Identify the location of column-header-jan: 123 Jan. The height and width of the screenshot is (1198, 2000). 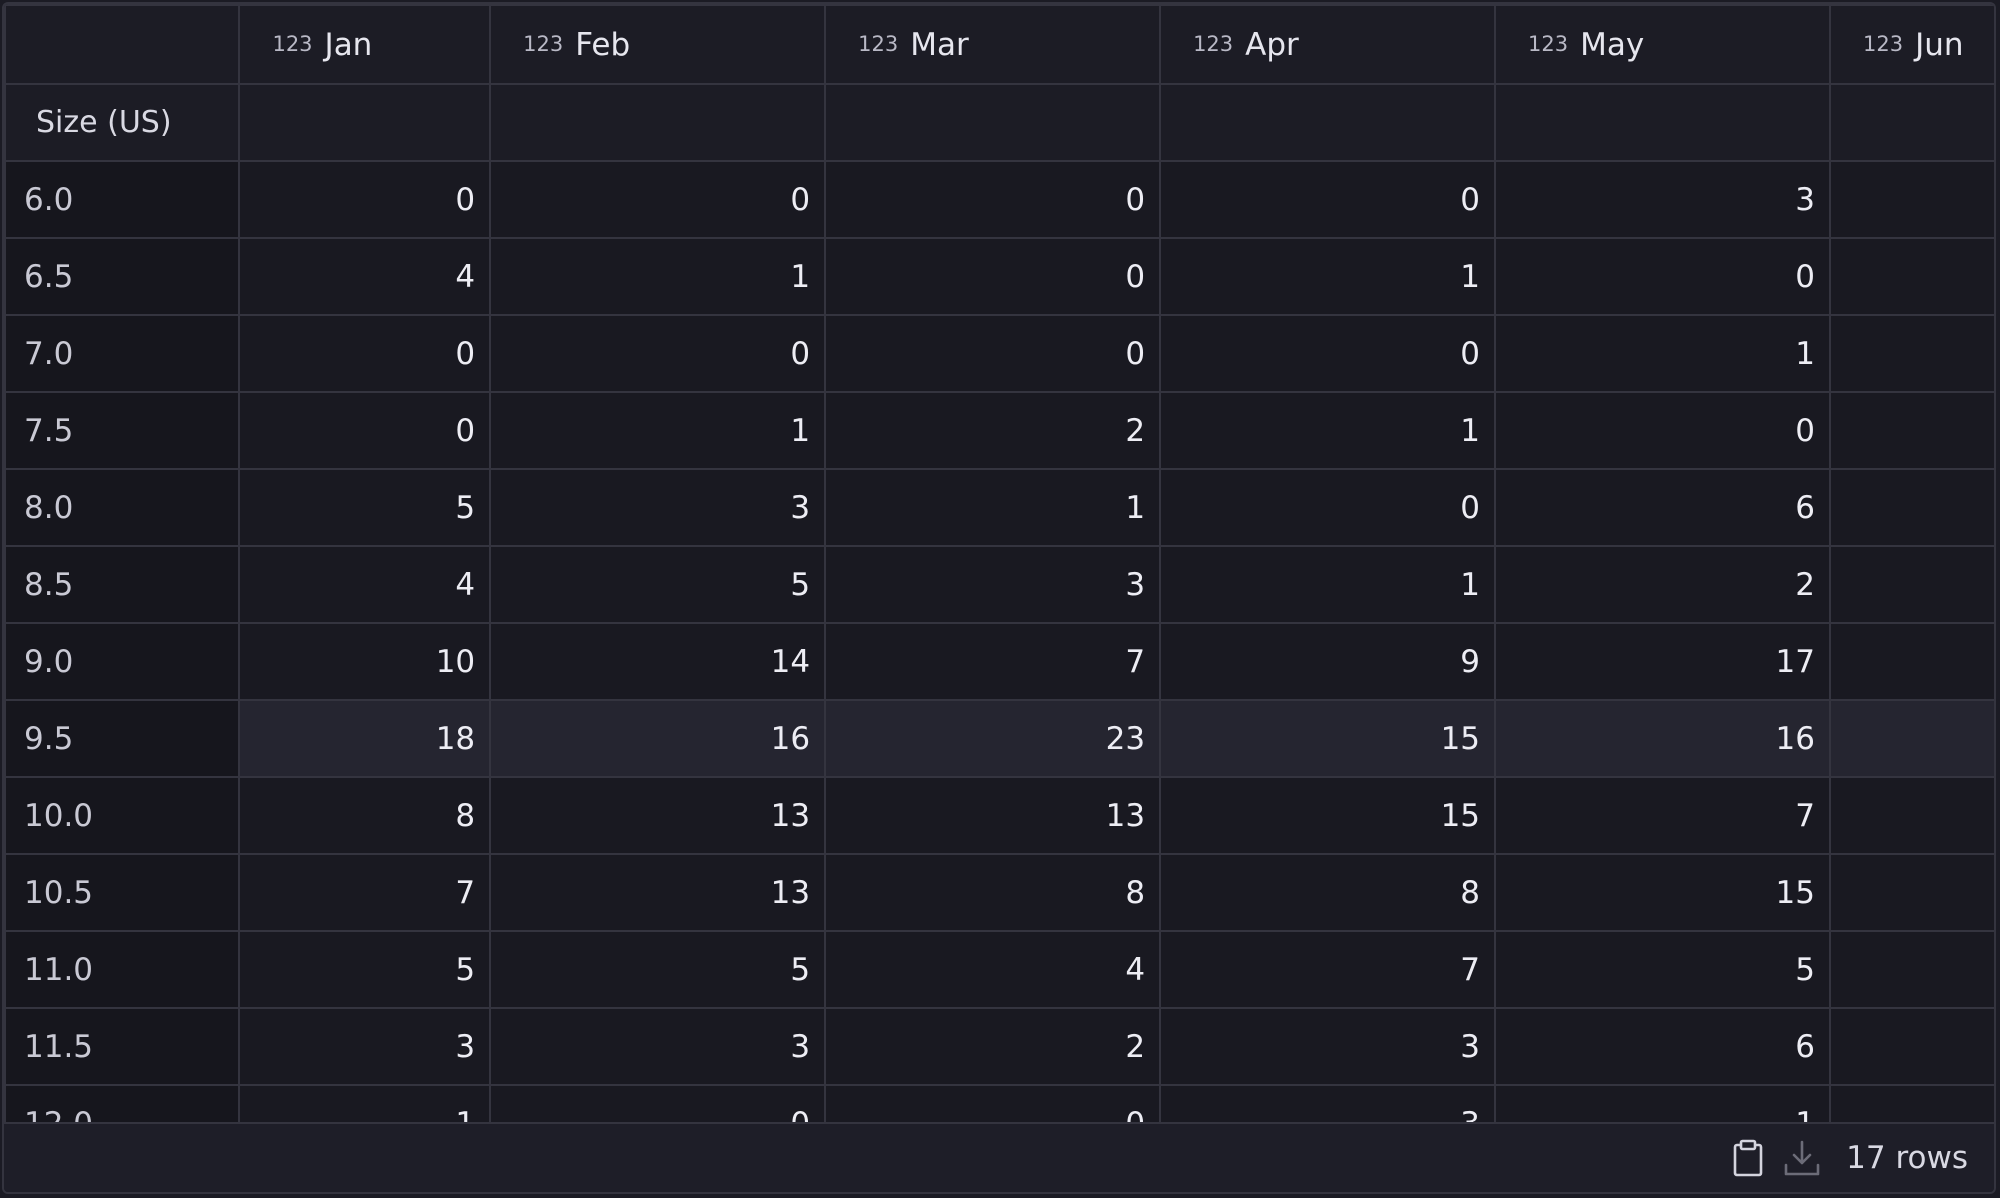
(365, 44).